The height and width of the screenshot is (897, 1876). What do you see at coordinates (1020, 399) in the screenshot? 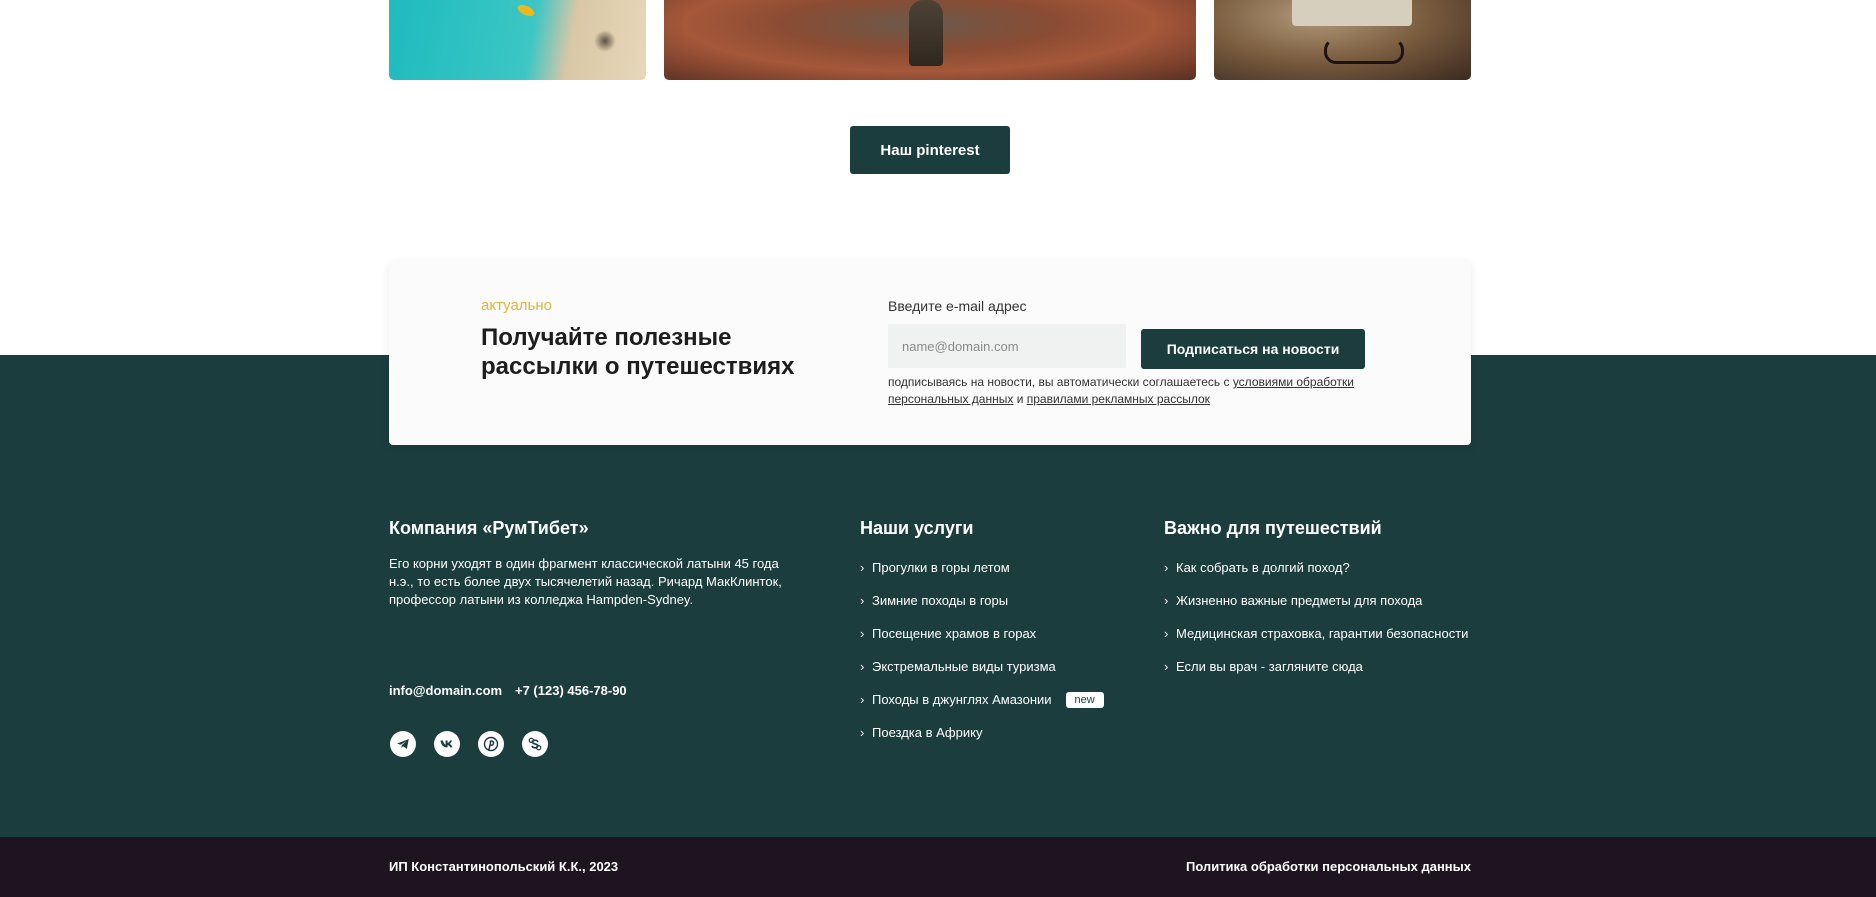
I see `consent-and: и` at bounding box center [1020, 399].